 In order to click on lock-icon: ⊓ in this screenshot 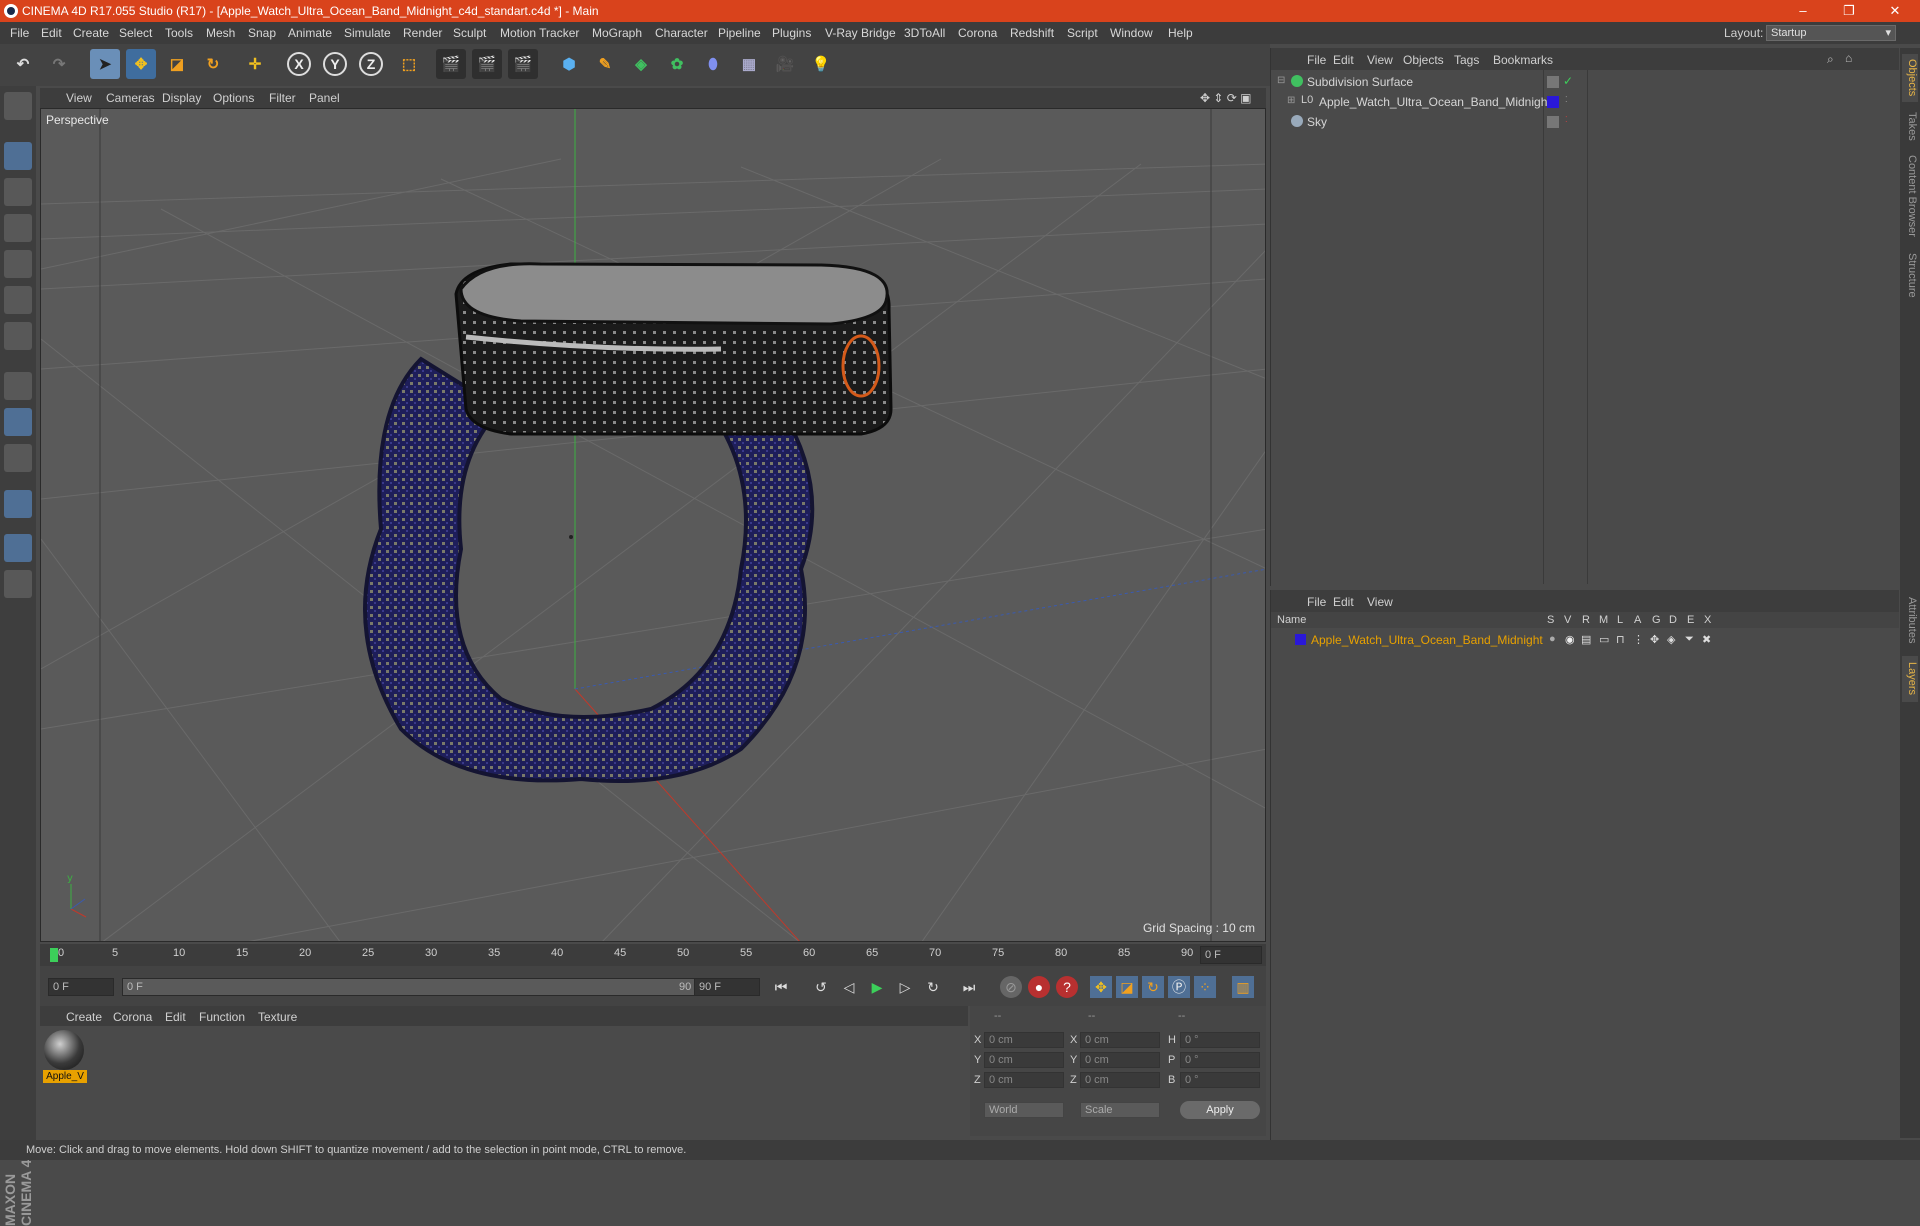, I will do `click(1620, 639)`.